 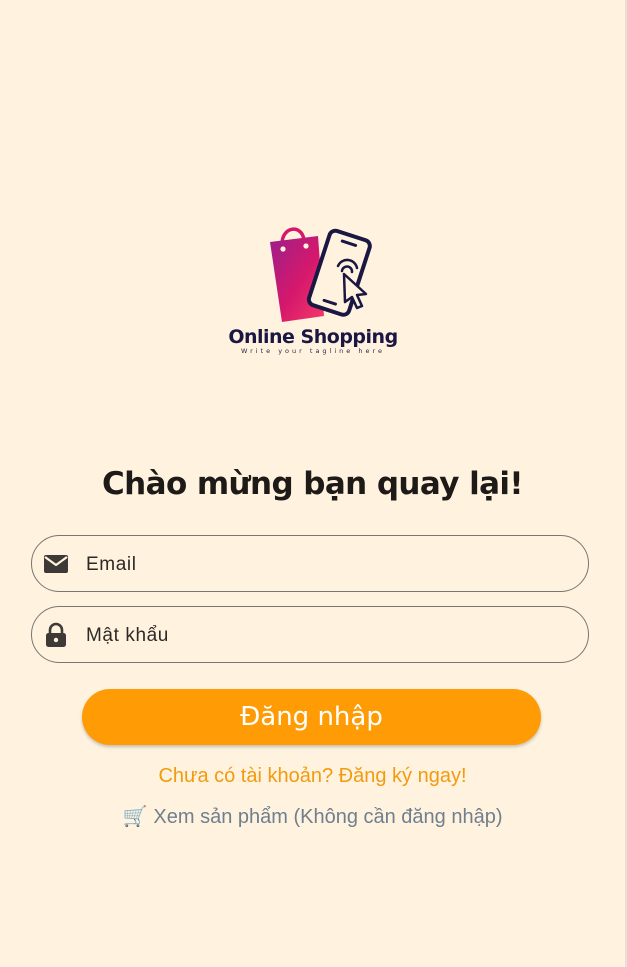 What do you see at coordinates (328, 817) in the screenshot?
I see `browse-products-label: Xem sản phẩm (Không cần đăng nhập)` at bounding box center [328, 817].